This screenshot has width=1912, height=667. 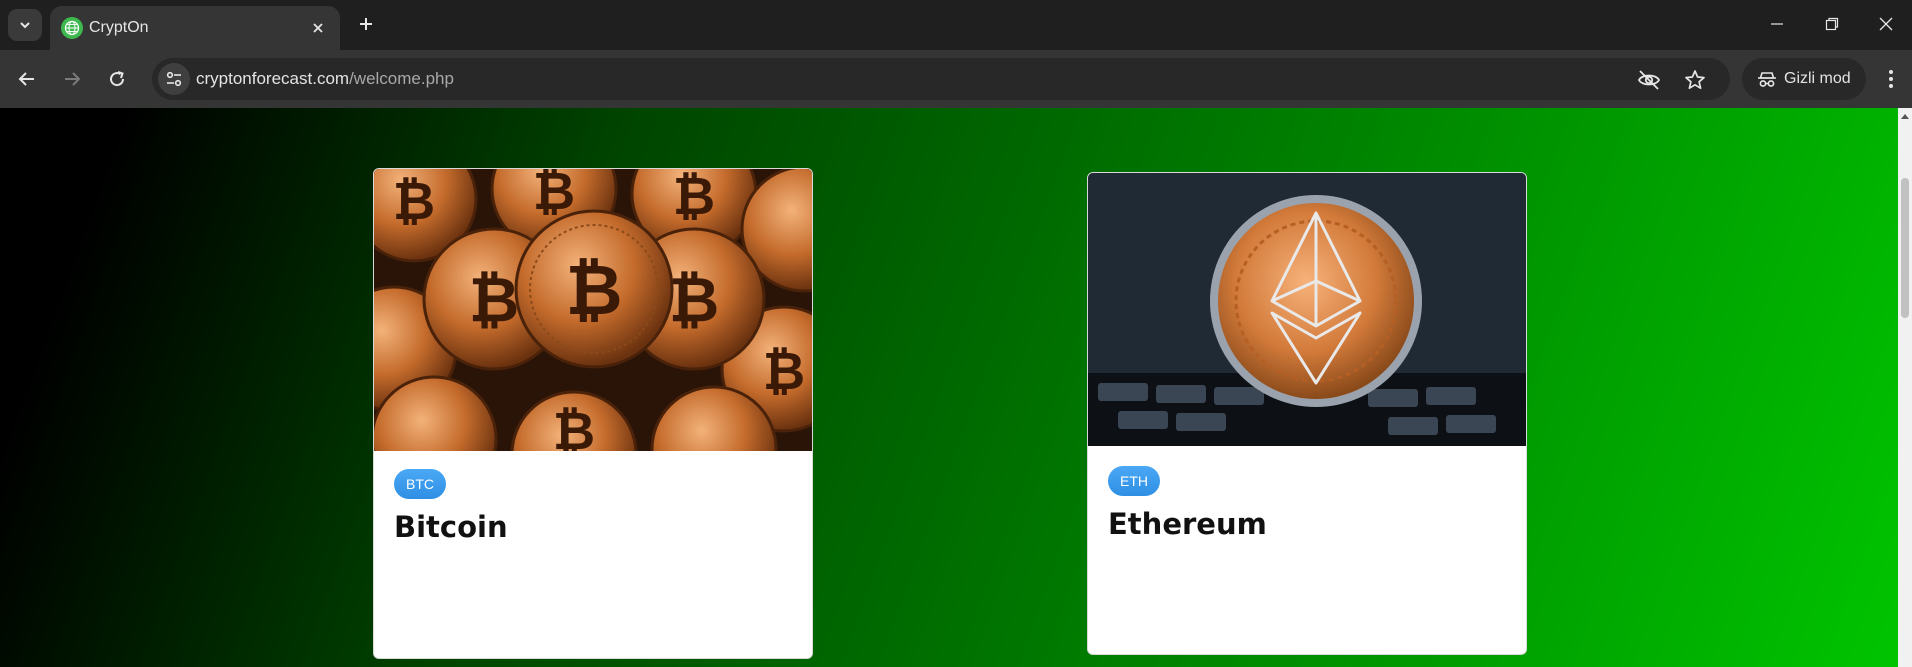 I want to click on close-icon, so click(x=1886, y=24).